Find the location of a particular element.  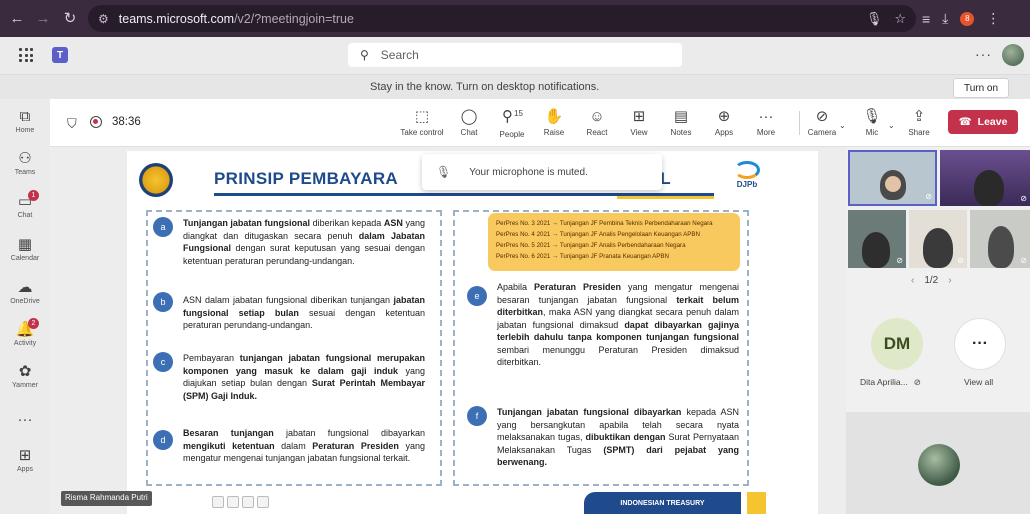

user-avatar is located at coordinates (1013, 55).